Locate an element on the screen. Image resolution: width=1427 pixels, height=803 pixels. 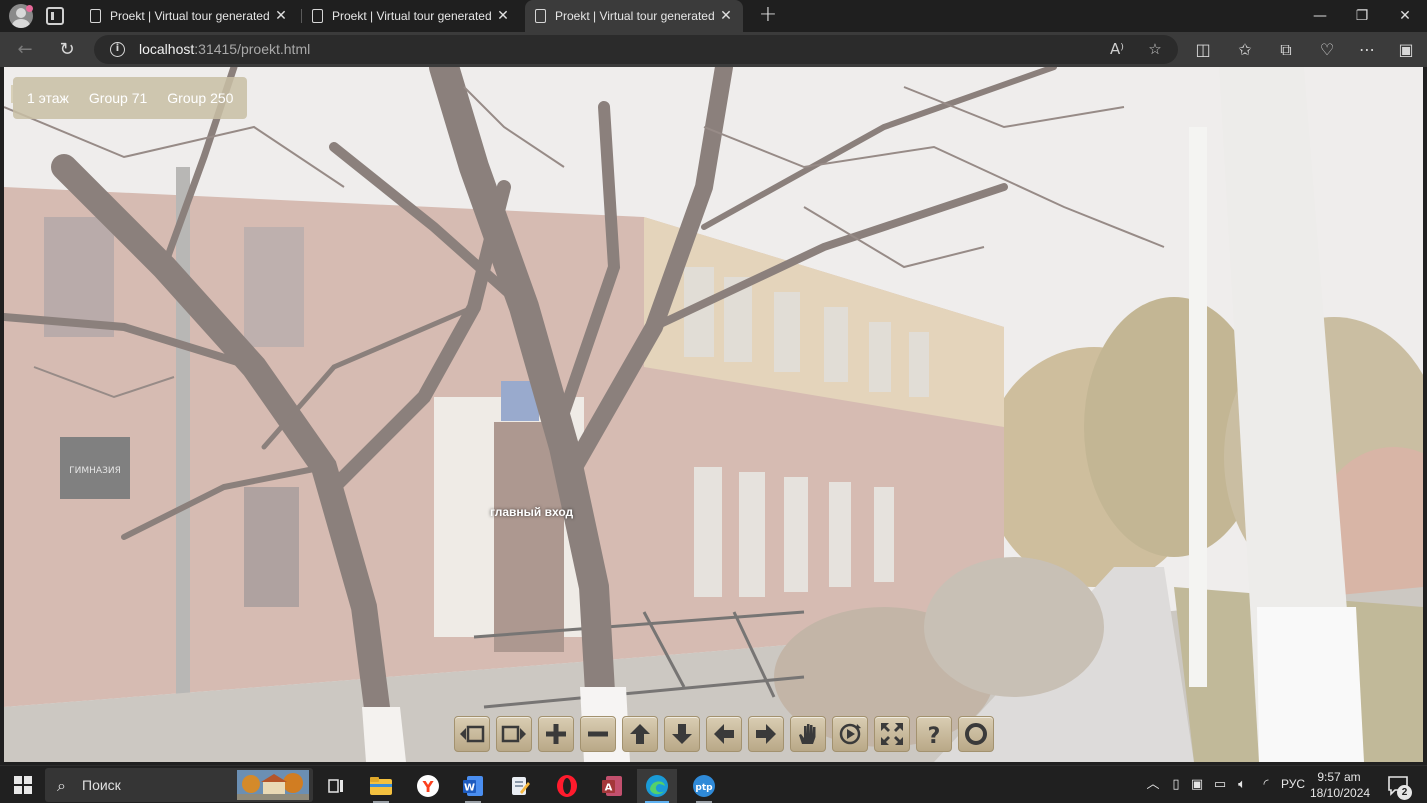
zoom-out-button is located at coordinates (598, 734).